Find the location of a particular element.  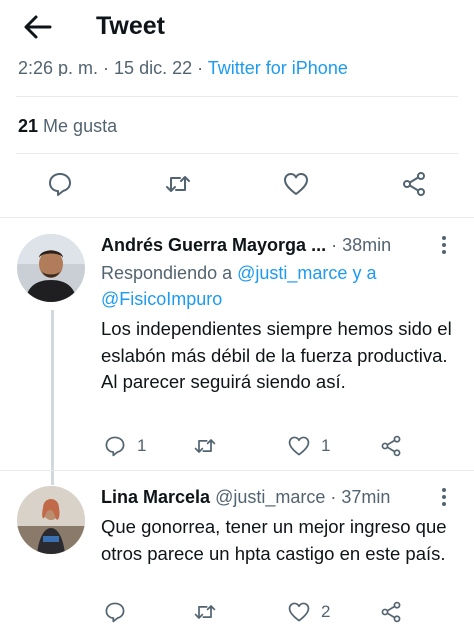

tweet-time: 2:26 p. m. is located at coordinates (58, 67).